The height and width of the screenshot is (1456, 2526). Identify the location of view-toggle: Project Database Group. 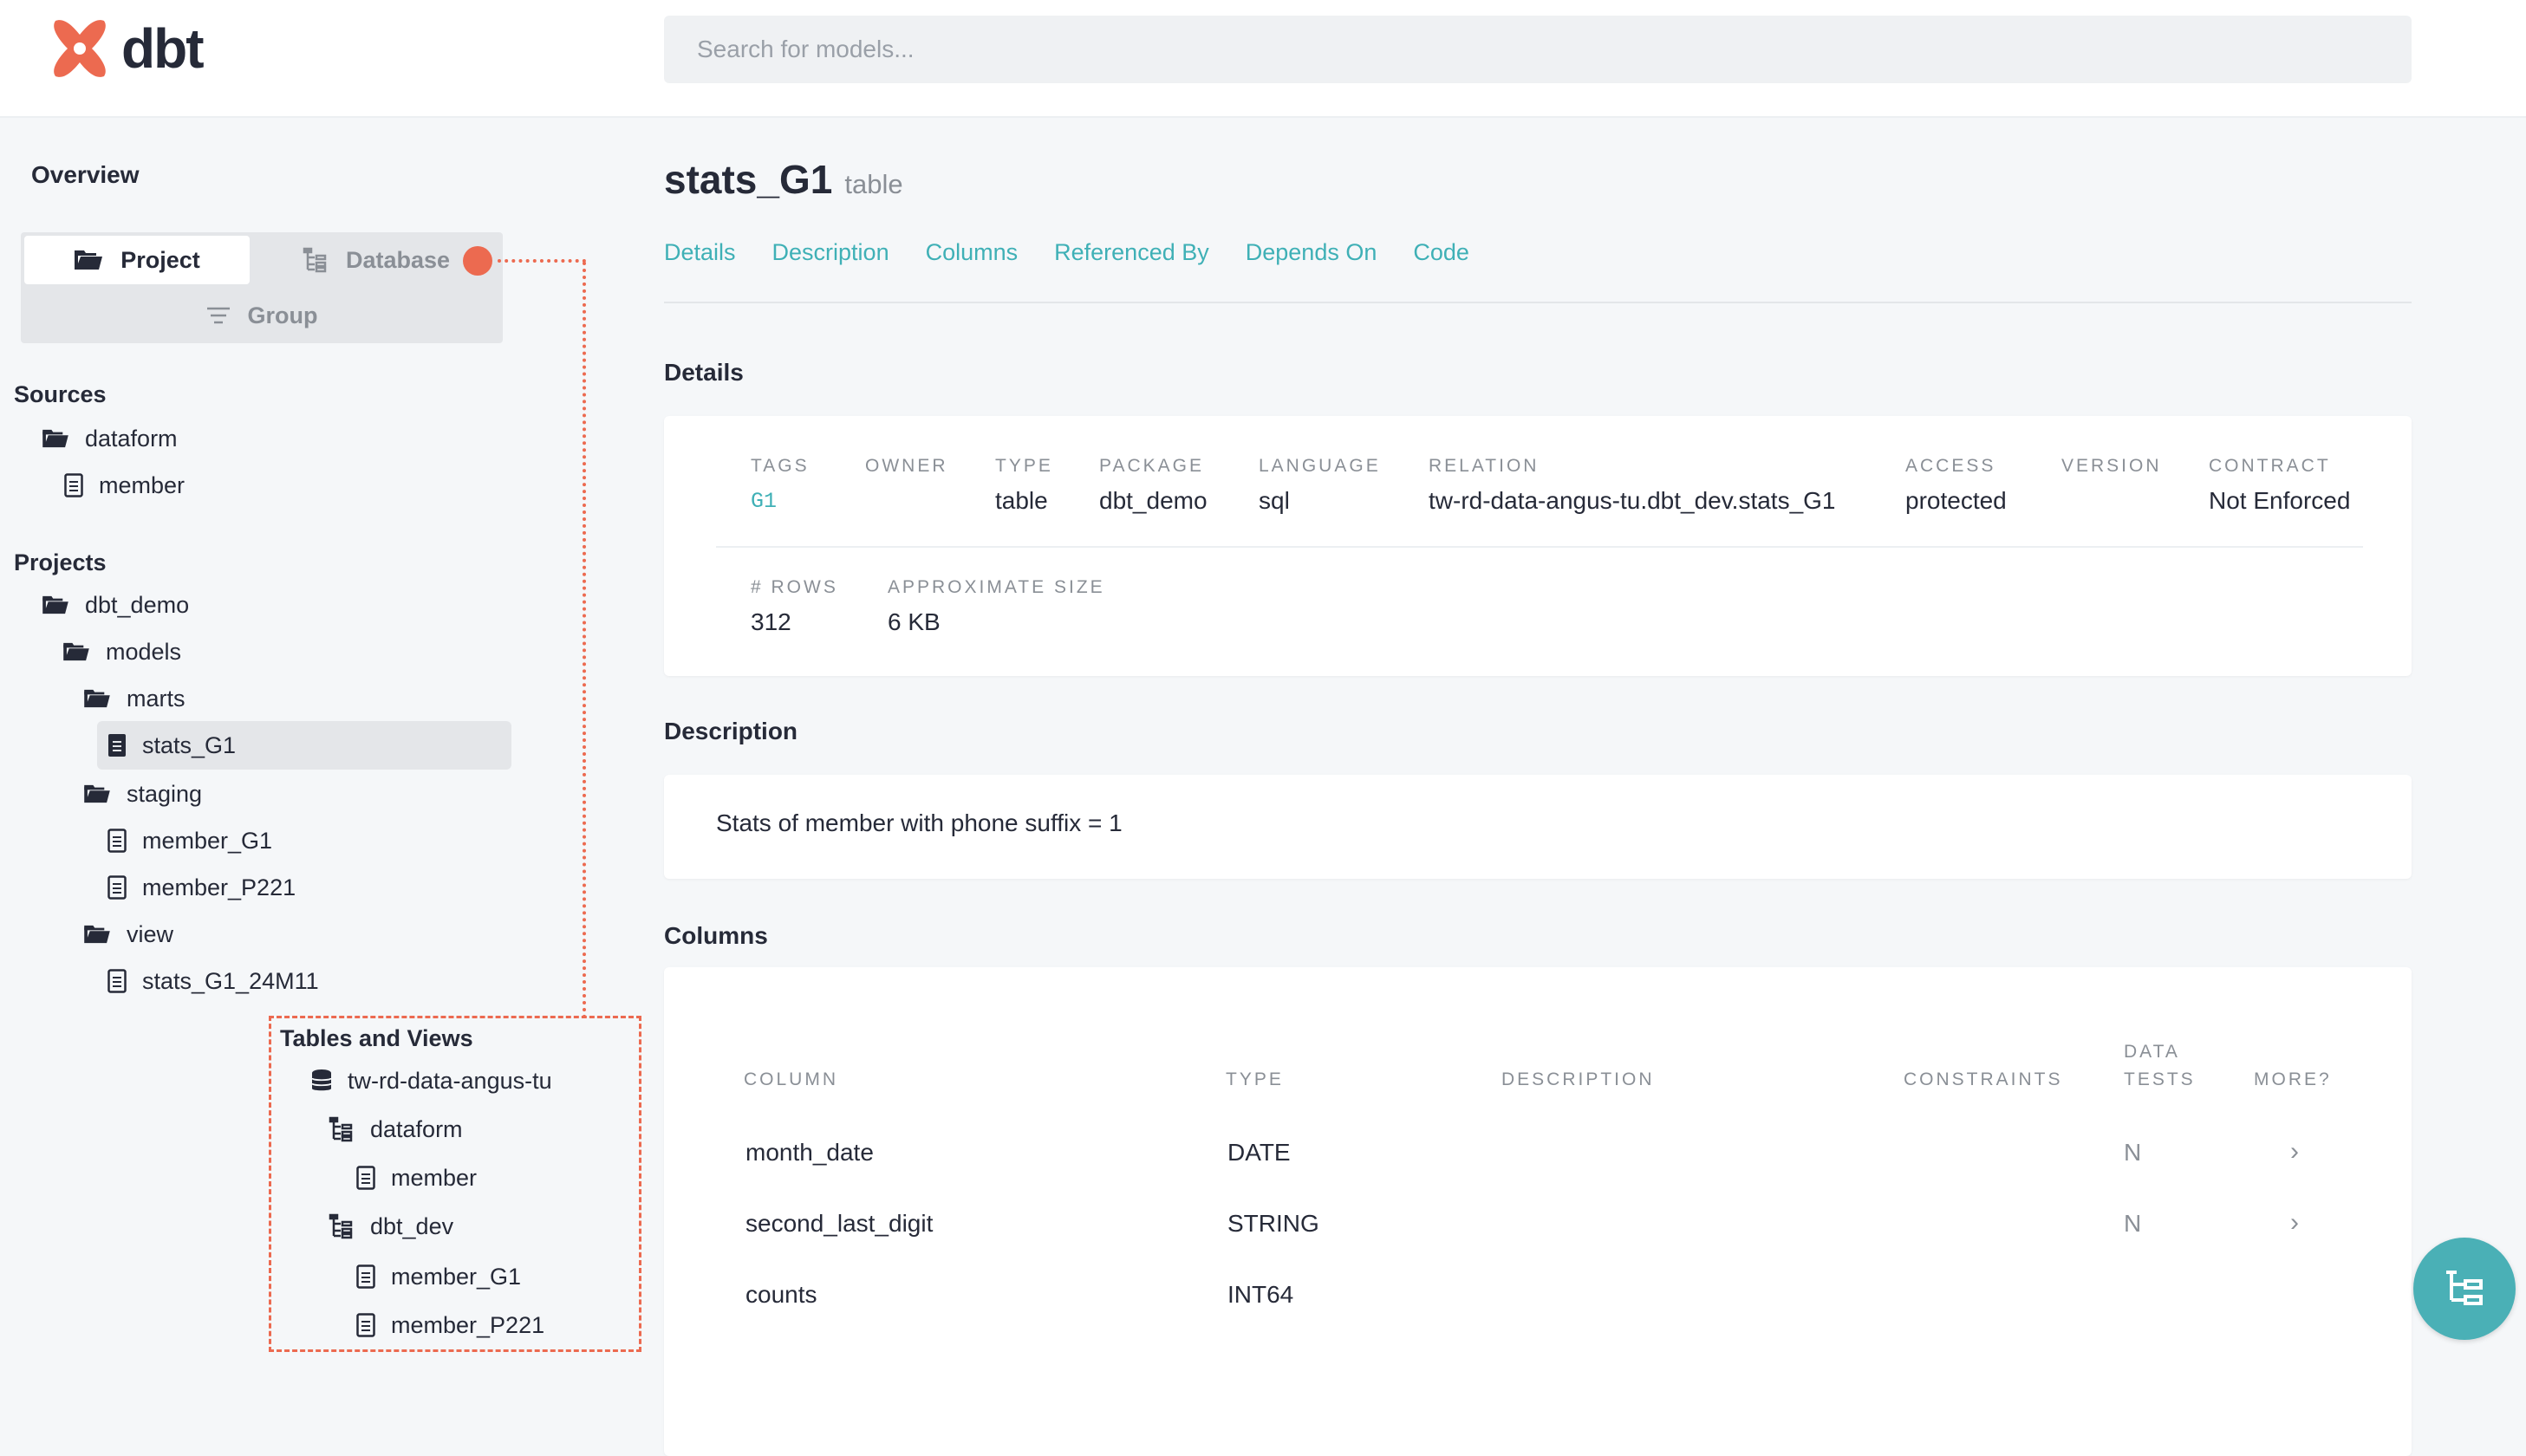
(262, 287).